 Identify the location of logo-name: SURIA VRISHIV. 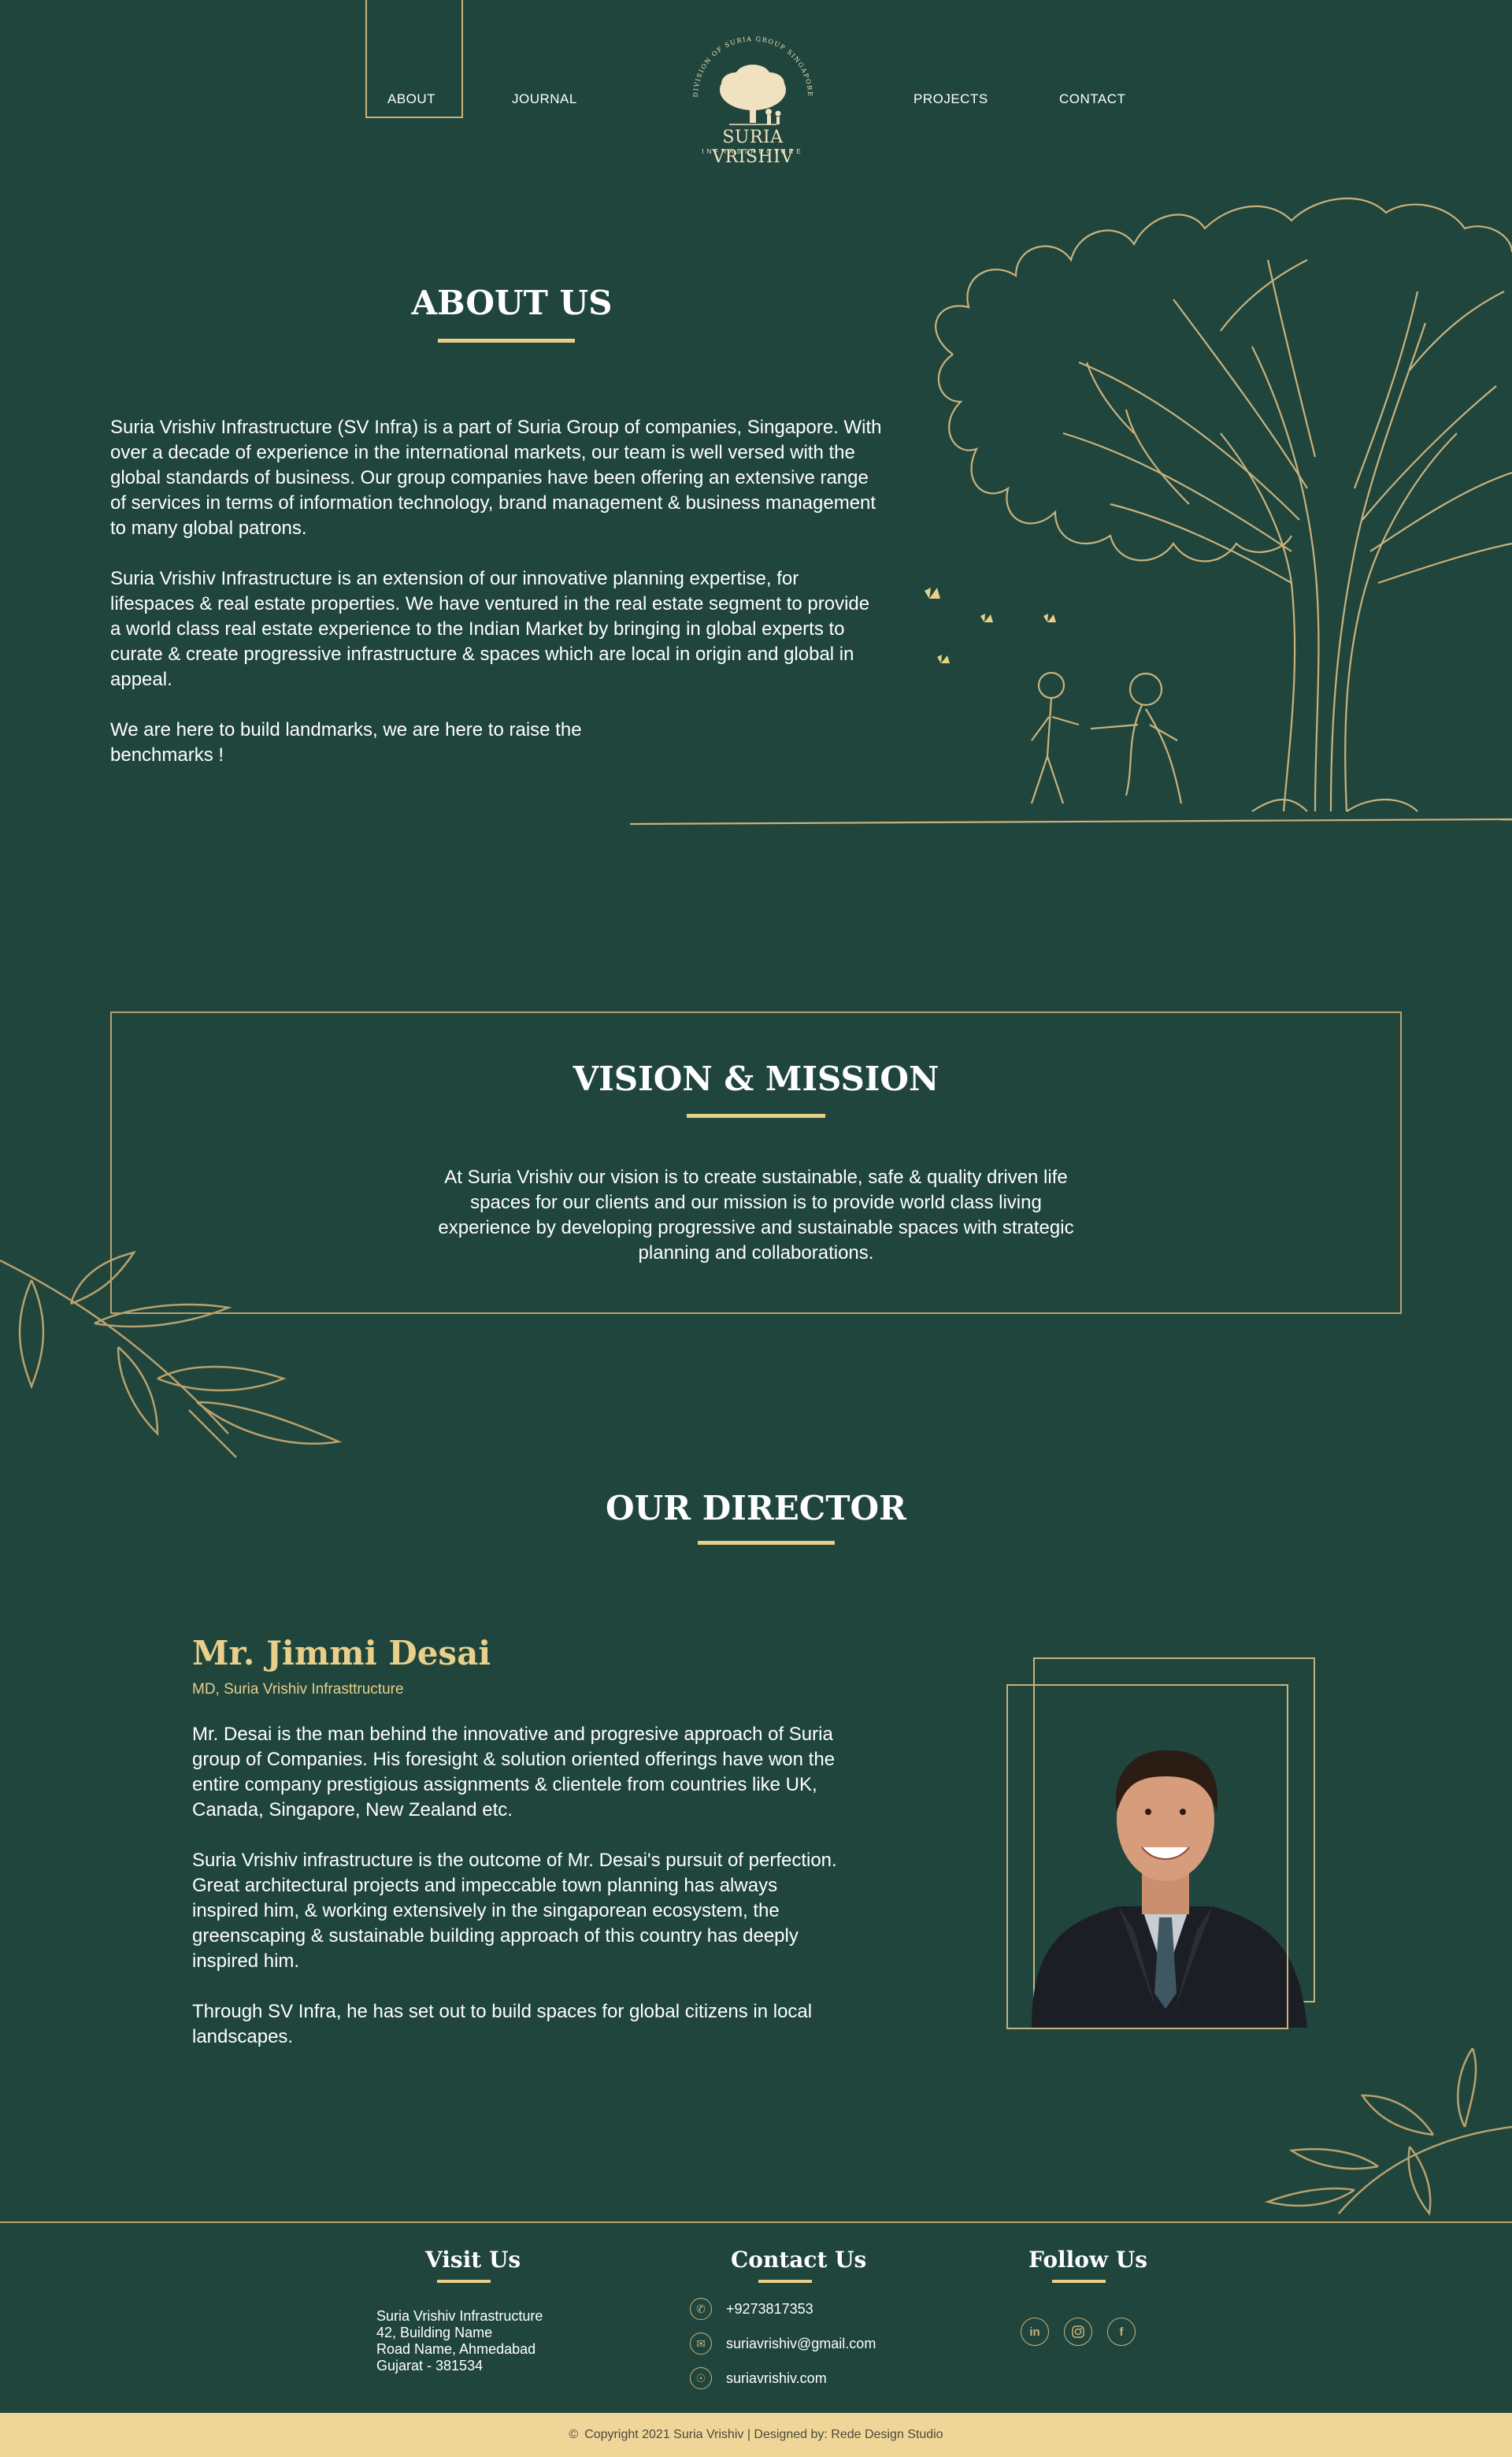
(753, 147).